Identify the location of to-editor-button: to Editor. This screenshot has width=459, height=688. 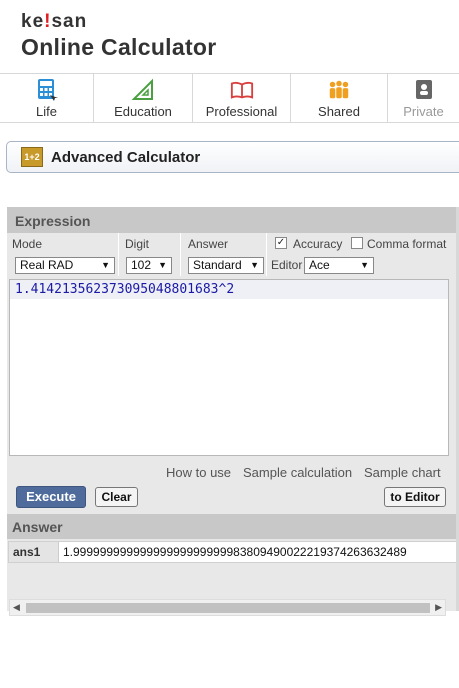
(415, 497).